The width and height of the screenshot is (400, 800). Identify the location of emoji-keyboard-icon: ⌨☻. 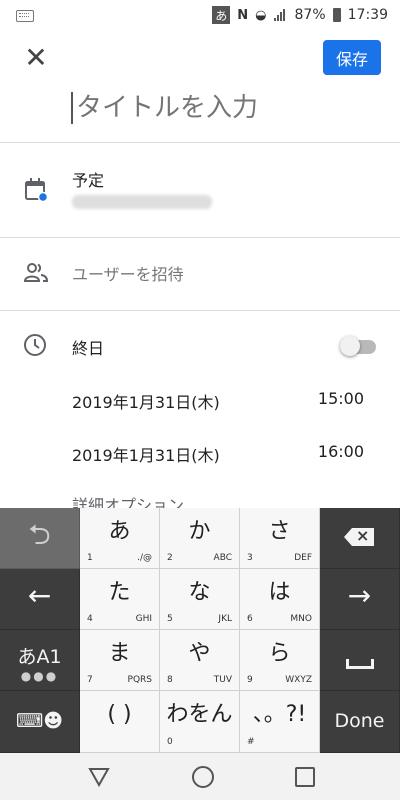
(39, 721).